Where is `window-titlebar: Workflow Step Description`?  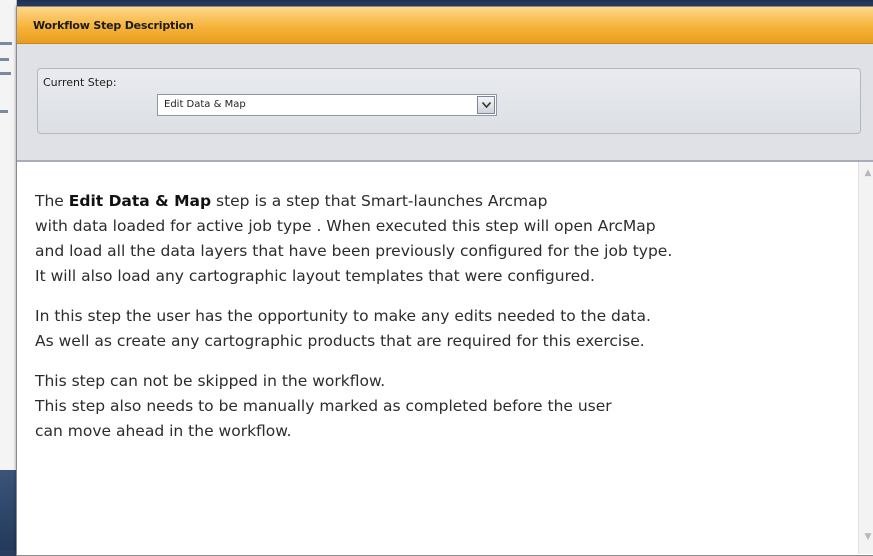
window-titlebar: Workflow Step Description is located at coordinates (445, 25).